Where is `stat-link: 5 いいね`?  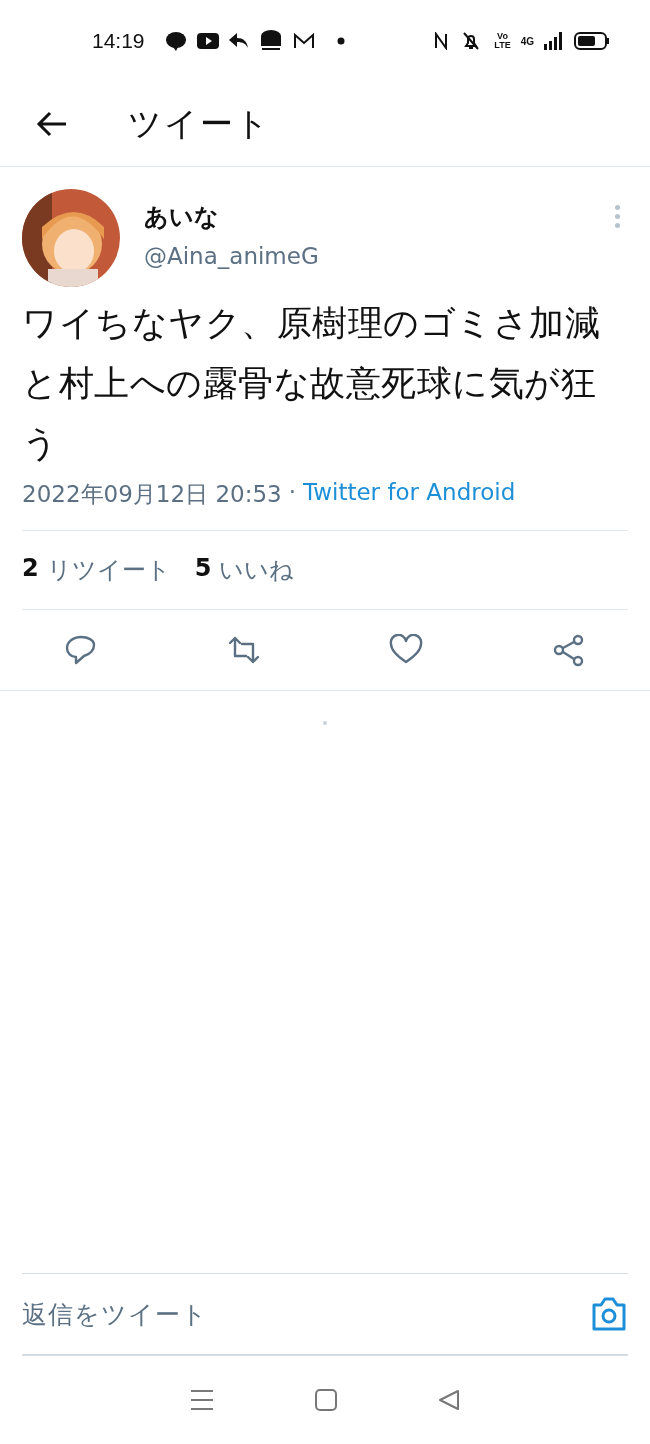
stat-link: 5 いいね is located at coordinates (244, 570).